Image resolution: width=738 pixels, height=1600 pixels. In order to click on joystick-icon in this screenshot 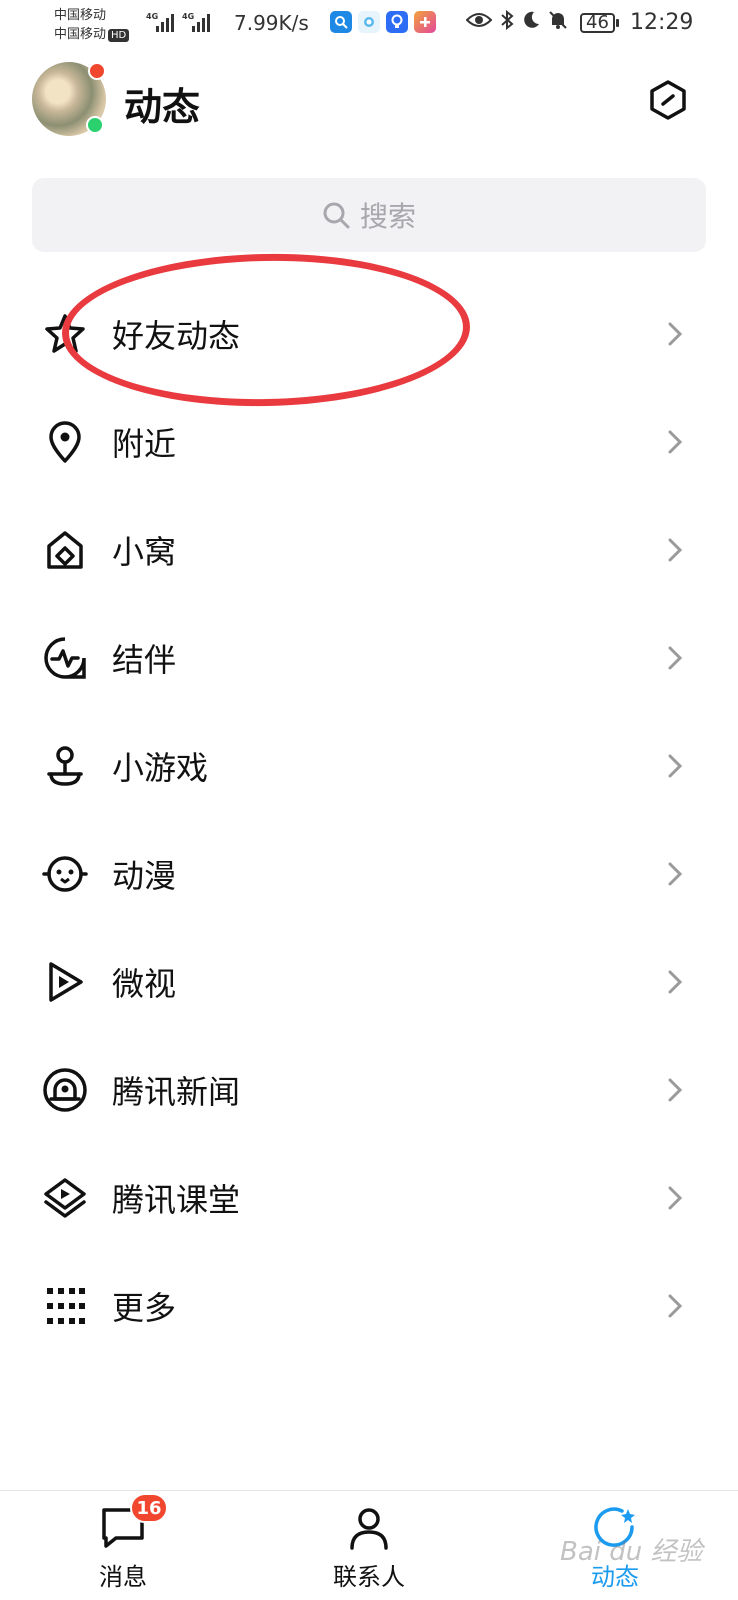, I will do `click(65, 766)`.